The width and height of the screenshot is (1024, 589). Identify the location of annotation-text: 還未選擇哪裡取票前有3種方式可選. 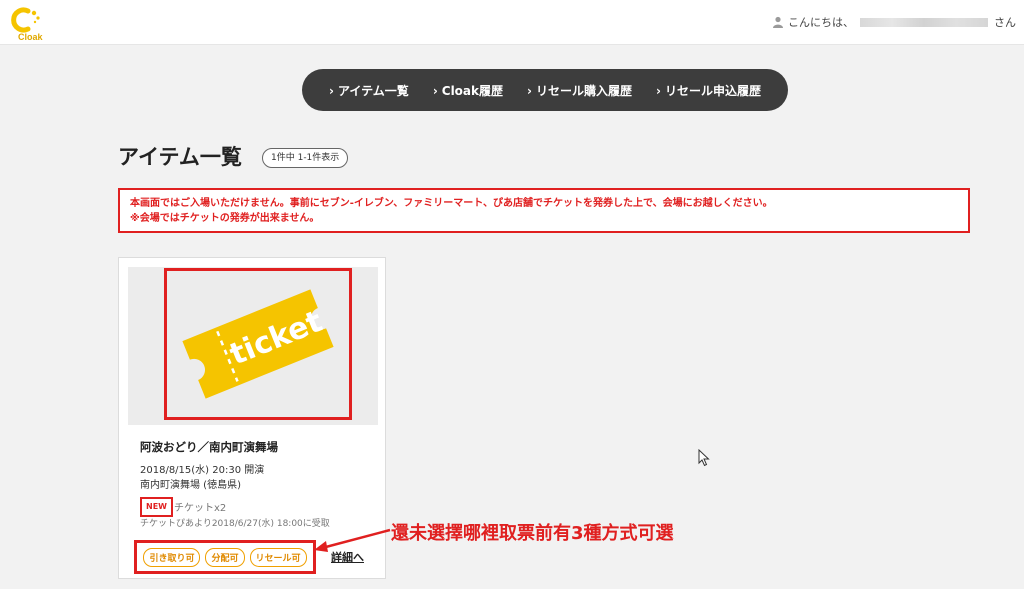
(532, 533).